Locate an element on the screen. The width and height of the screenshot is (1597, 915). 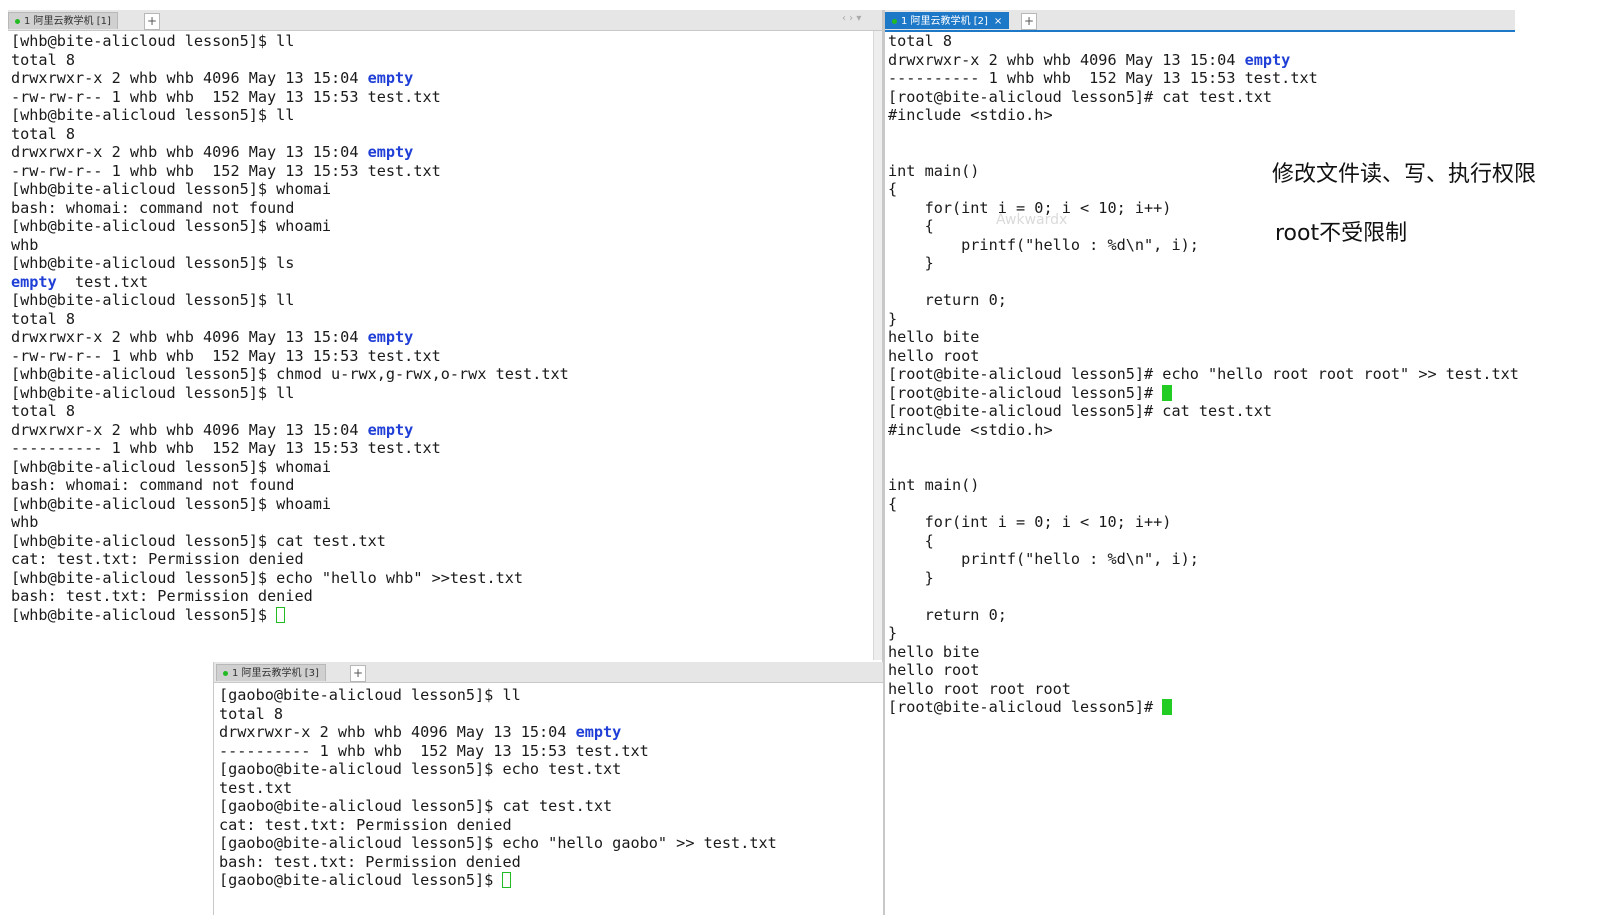
terminal-line: [whb@bite-alicloud lesson5]$ is located at coordinates (446, 615).